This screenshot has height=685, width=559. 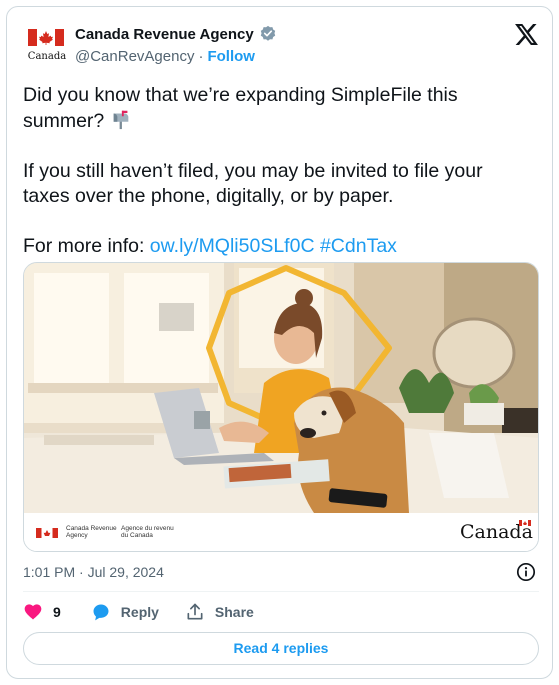 I want to click on media-footer-french: Agence du revenu du Canada, so click(x=147, y=532).